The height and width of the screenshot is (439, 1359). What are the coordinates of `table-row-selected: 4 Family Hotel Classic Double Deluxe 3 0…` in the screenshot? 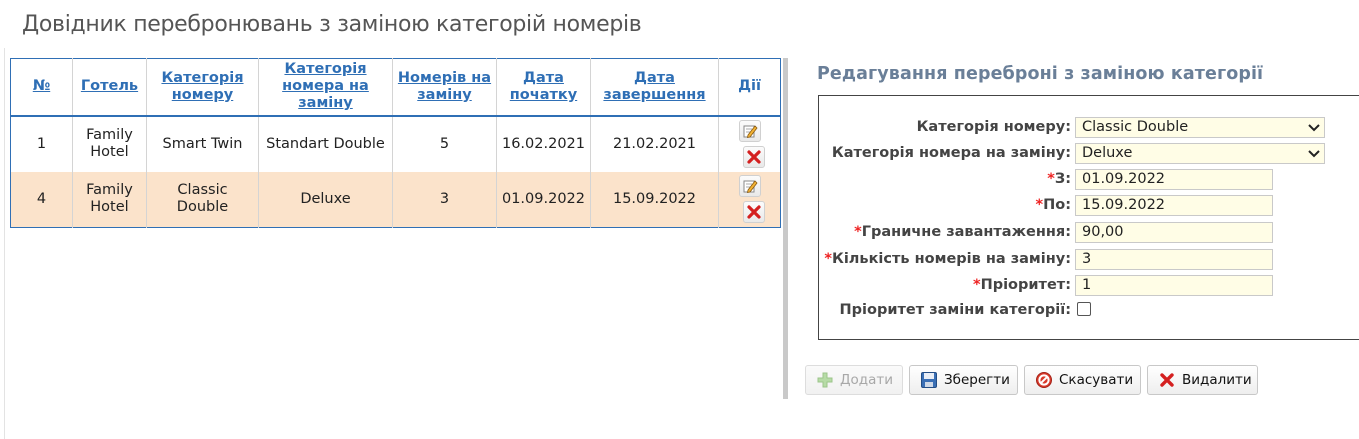 It's located at (395, 199).